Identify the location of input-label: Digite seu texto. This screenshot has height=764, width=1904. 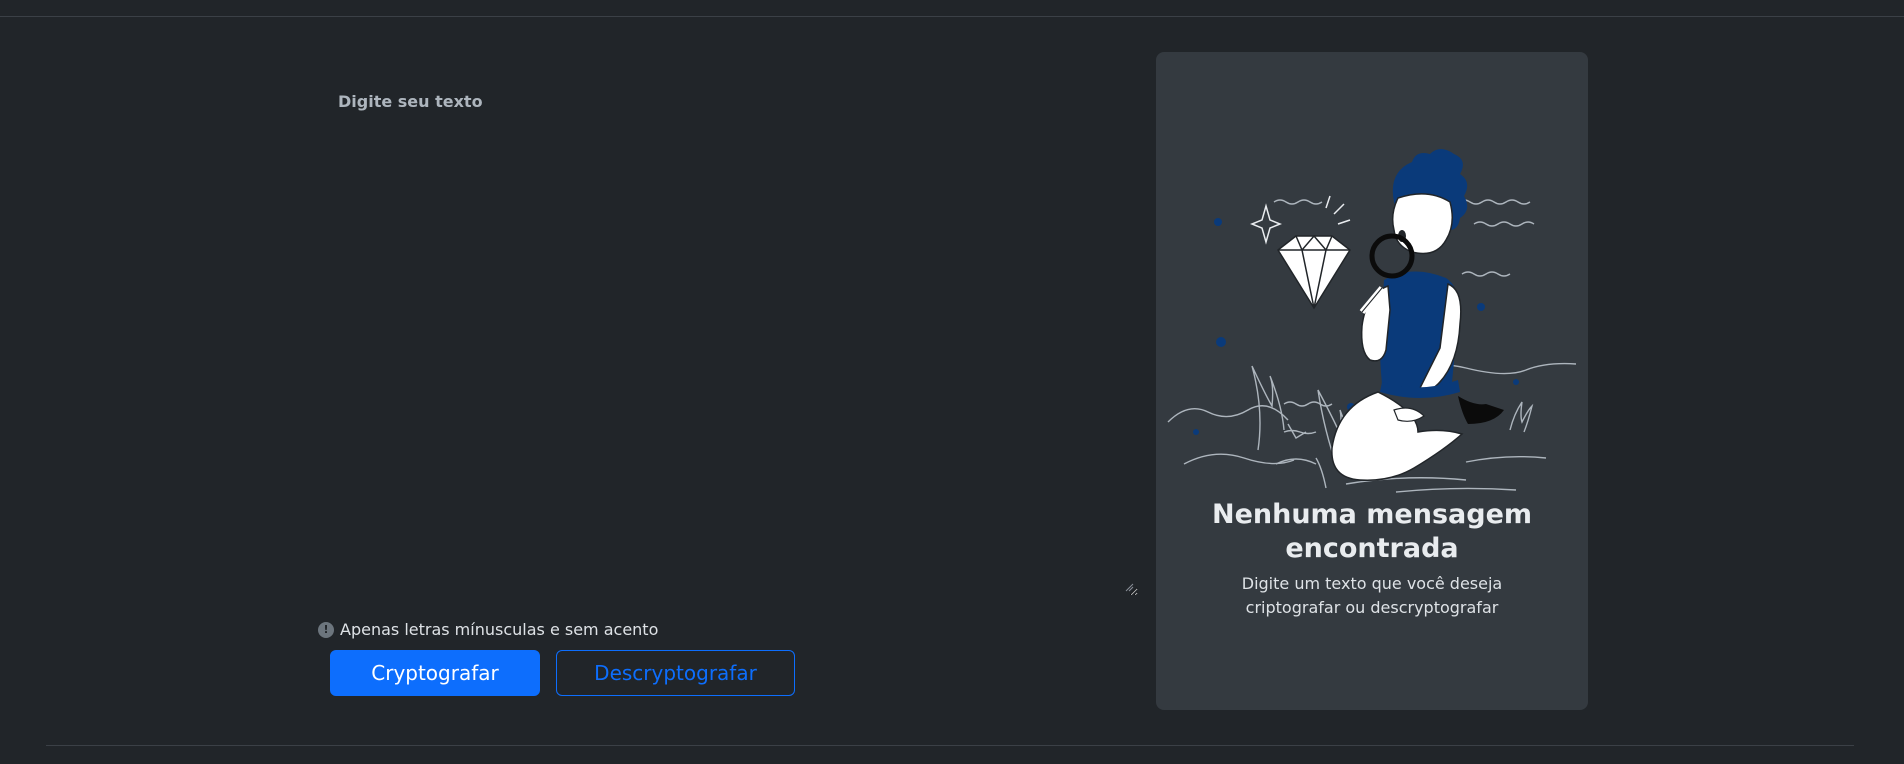
(410, 101).